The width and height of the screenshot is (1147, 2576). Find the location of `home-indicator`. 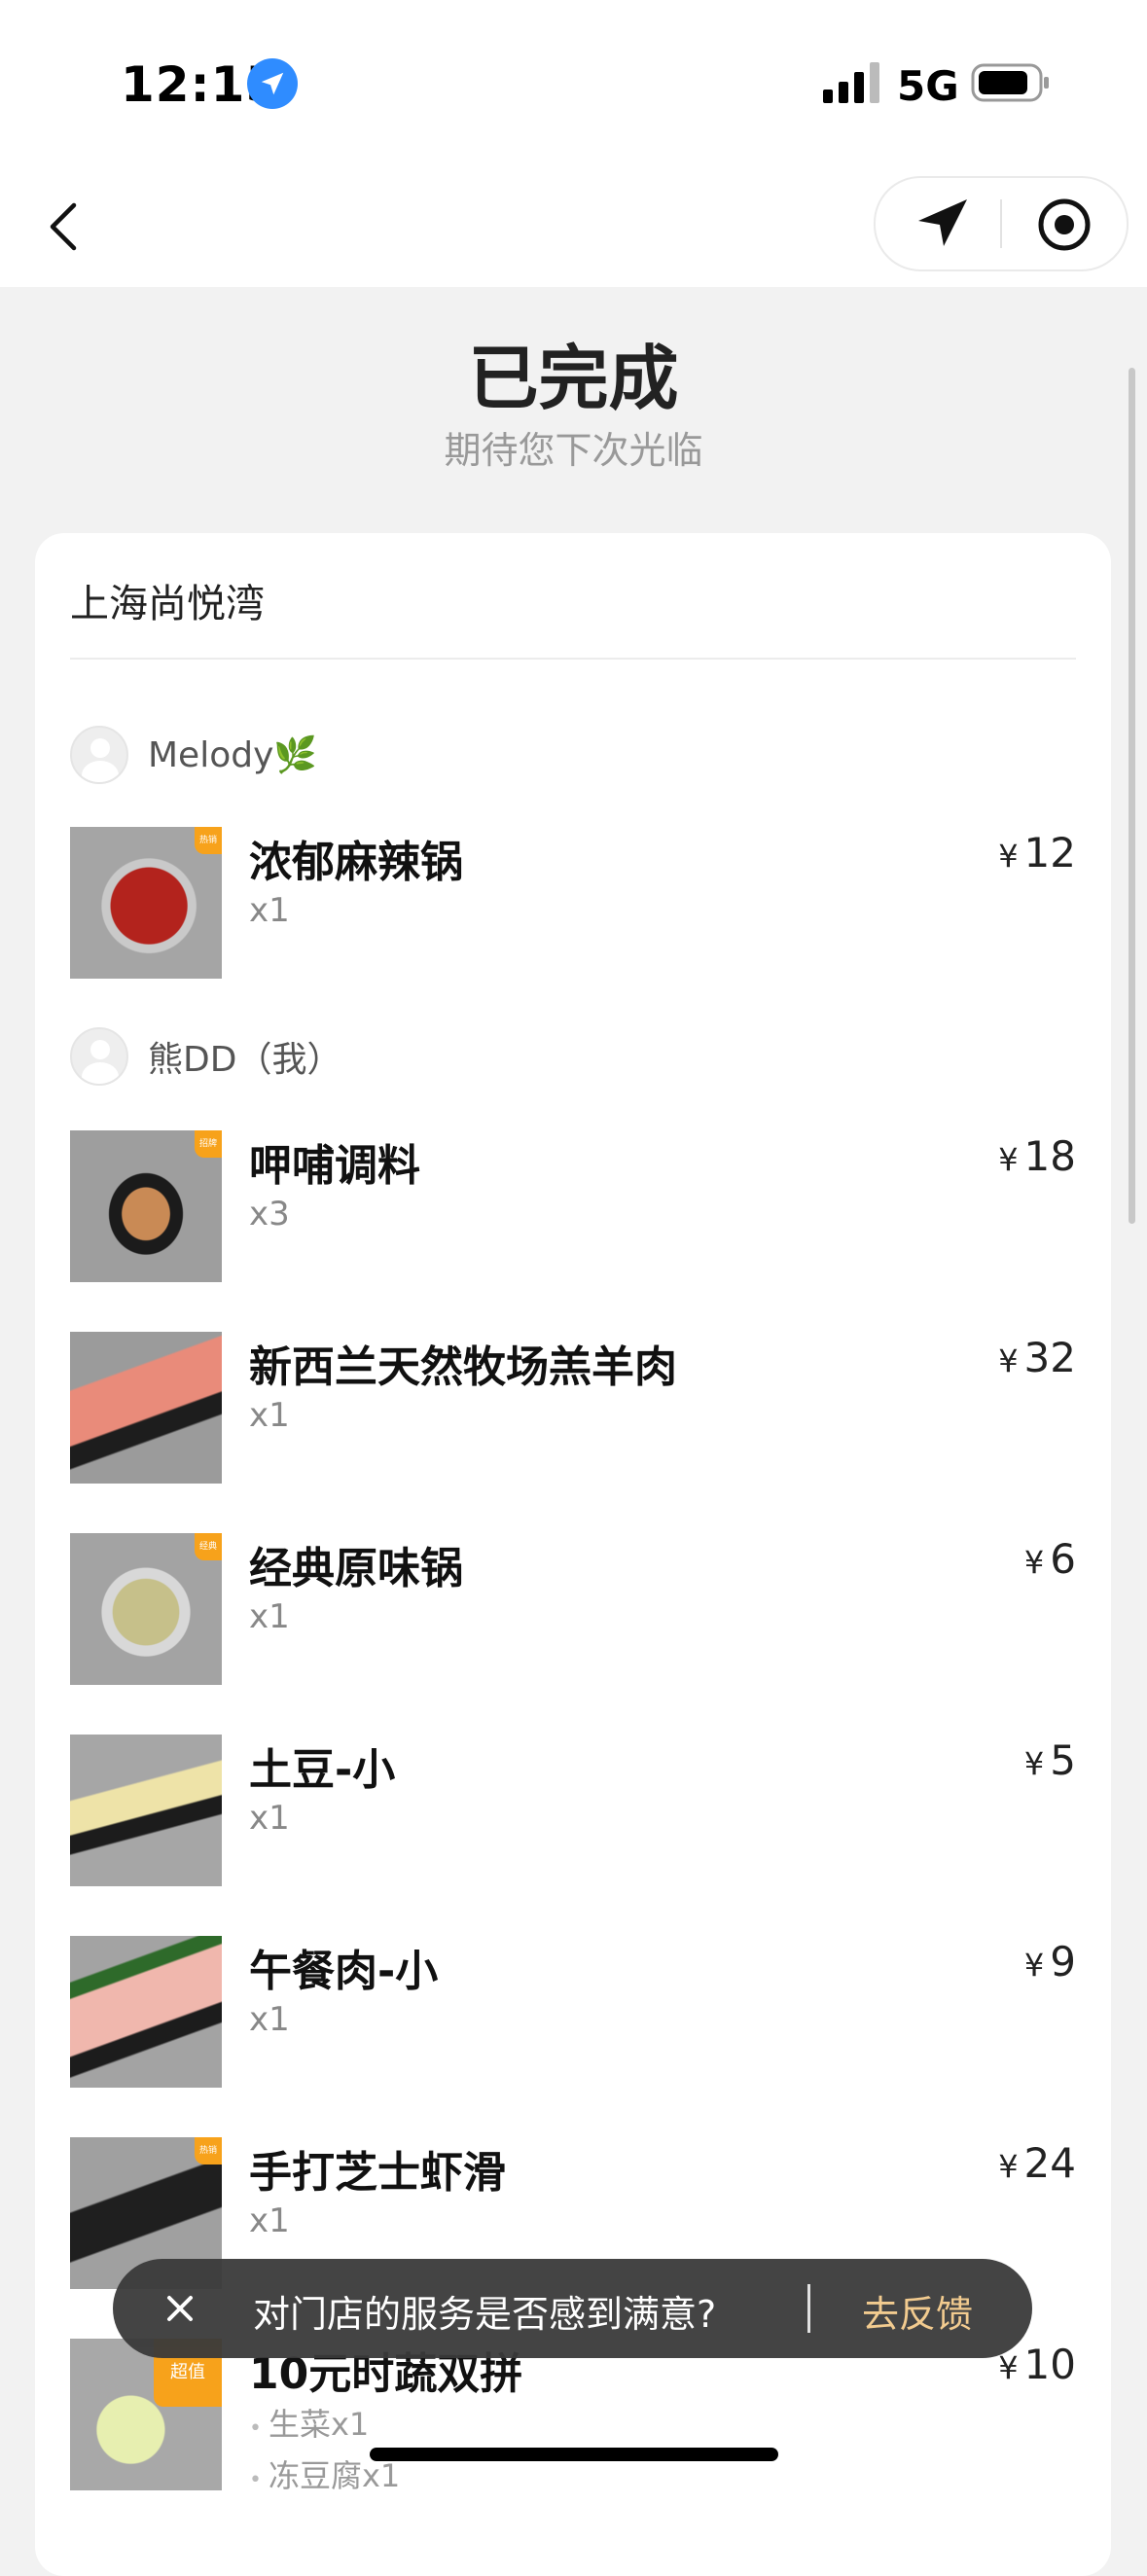

home-indicator is located at coordinates (574, 2454).